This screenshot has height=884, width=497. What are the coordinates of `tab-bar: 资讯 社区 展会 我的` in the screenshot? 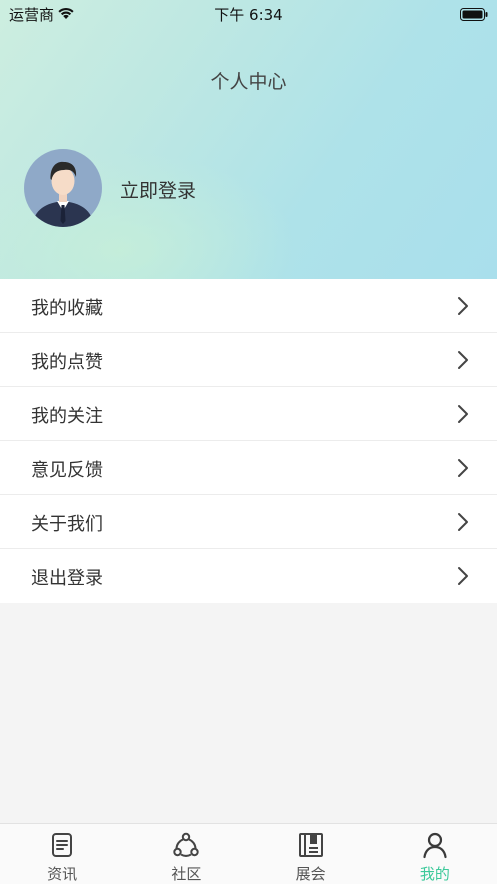 It's located at (248, 853).